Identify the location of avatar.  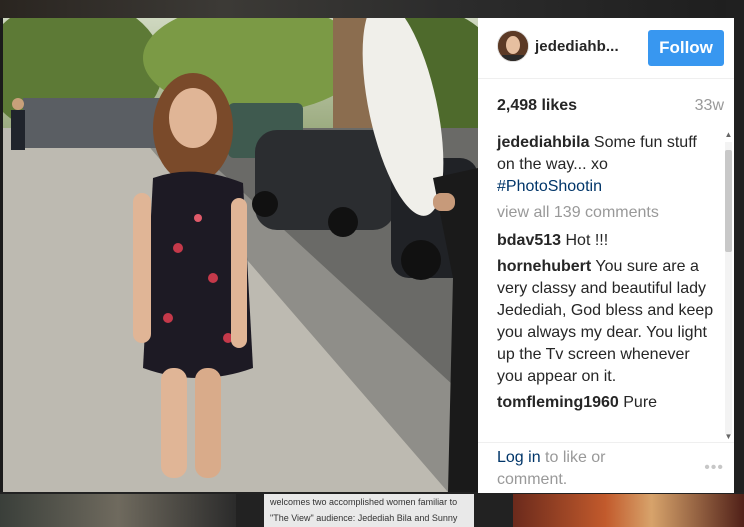
(513, 46).